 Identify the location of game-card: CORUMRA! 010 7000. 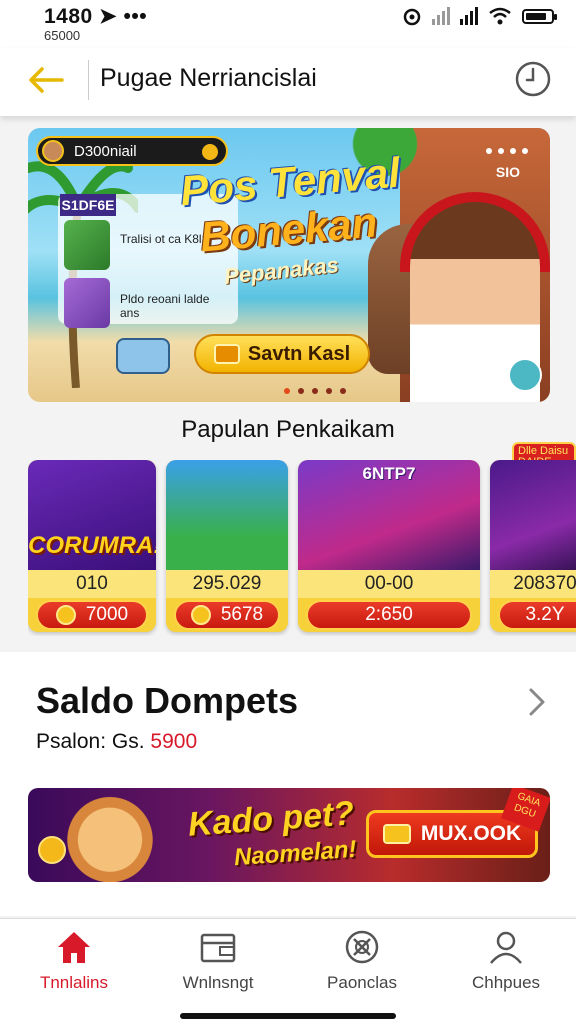
(92, 546).